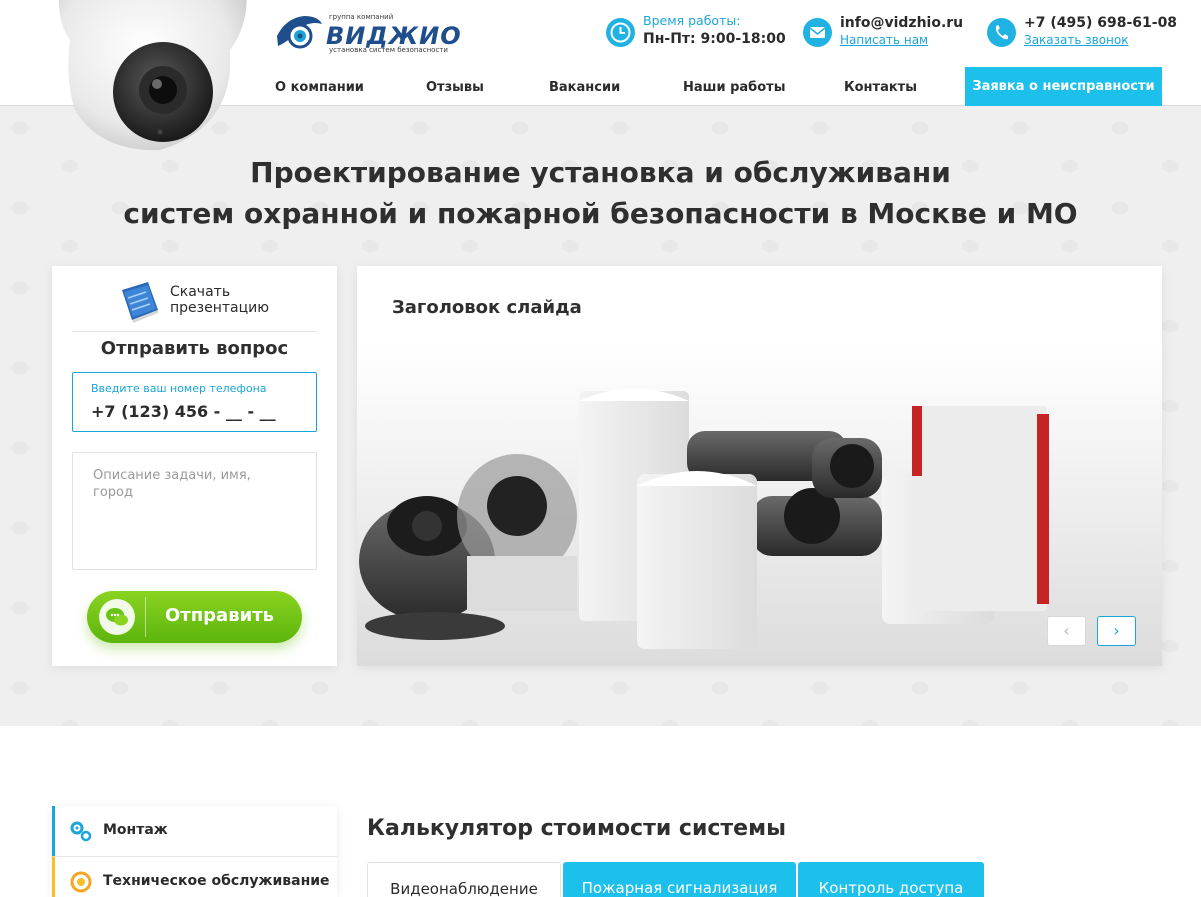  I want to click on presentation-book-icon, so click(139, 302).